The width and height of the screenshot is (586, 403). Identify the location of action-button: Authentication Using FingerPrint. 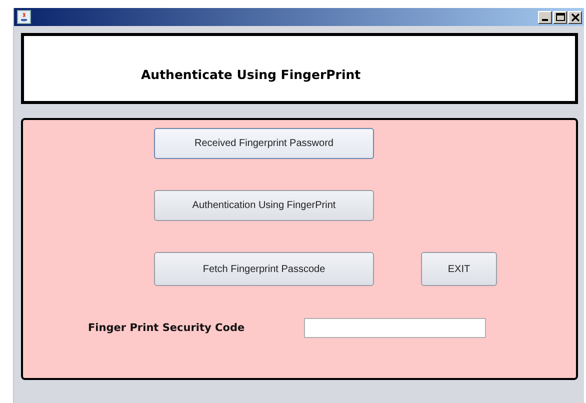
(264, 205).